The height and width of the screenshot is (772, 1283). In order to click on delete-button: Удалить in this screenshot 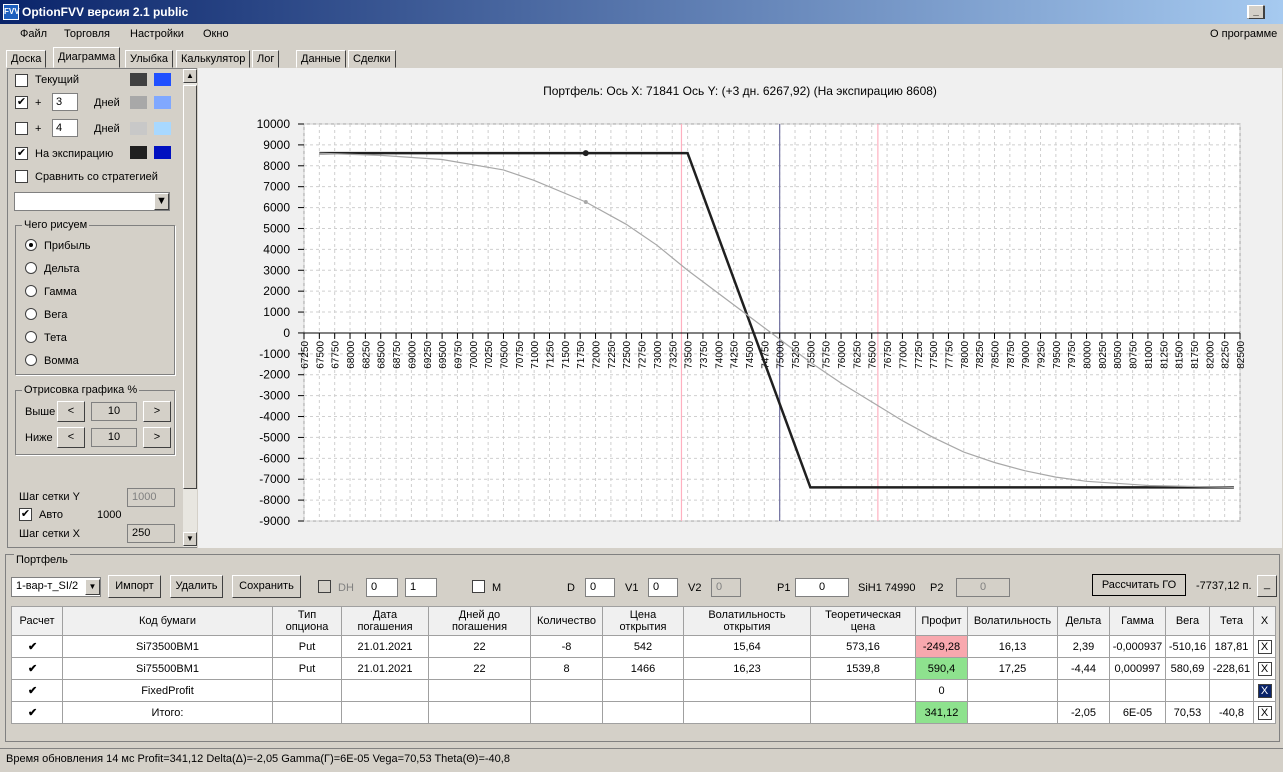, I will do `click(196, 586)`.